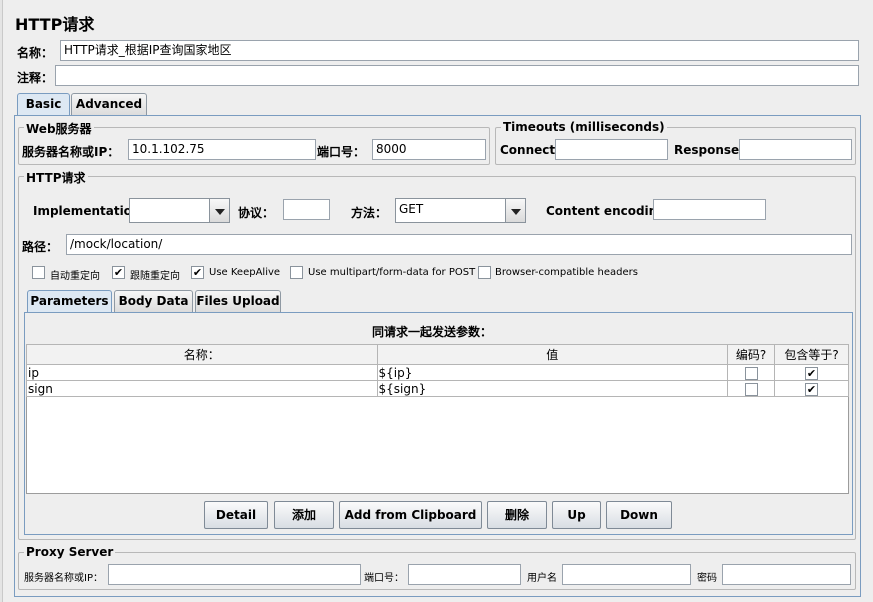 Image resolution: width=873 pixels, height=602 pixels. Describe the element at coordinates (552, 354) in the screenshot. I see `column-value-header: 值` at that location.